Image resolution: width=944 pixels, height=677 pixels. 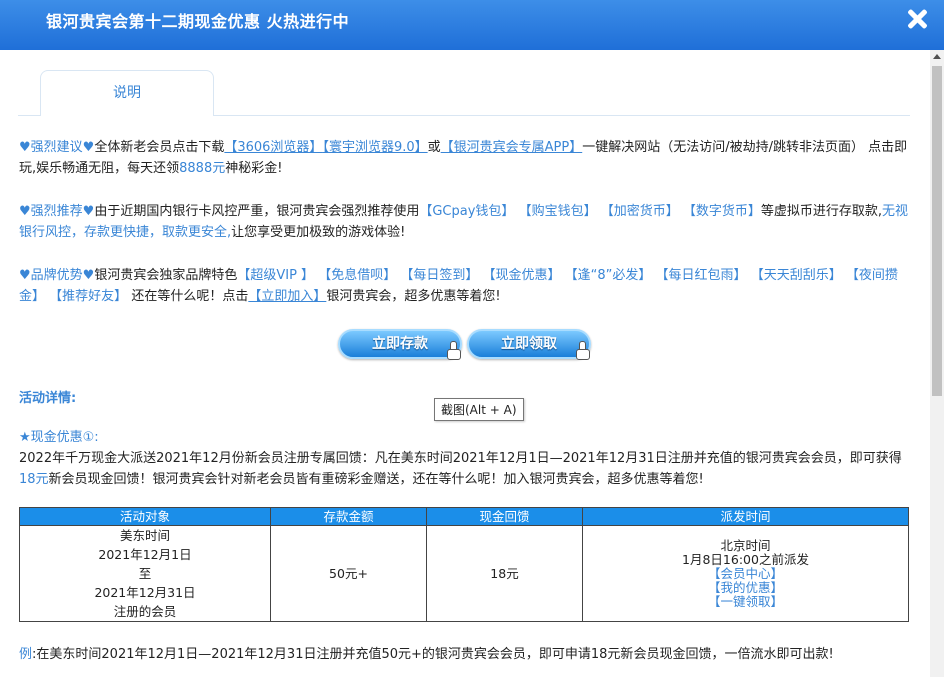 What do you see at coordinates (512, 147) in the screenshot?
I see `link-app: 【银河贵宾会专属APP】` at bounding box center [512, 147].